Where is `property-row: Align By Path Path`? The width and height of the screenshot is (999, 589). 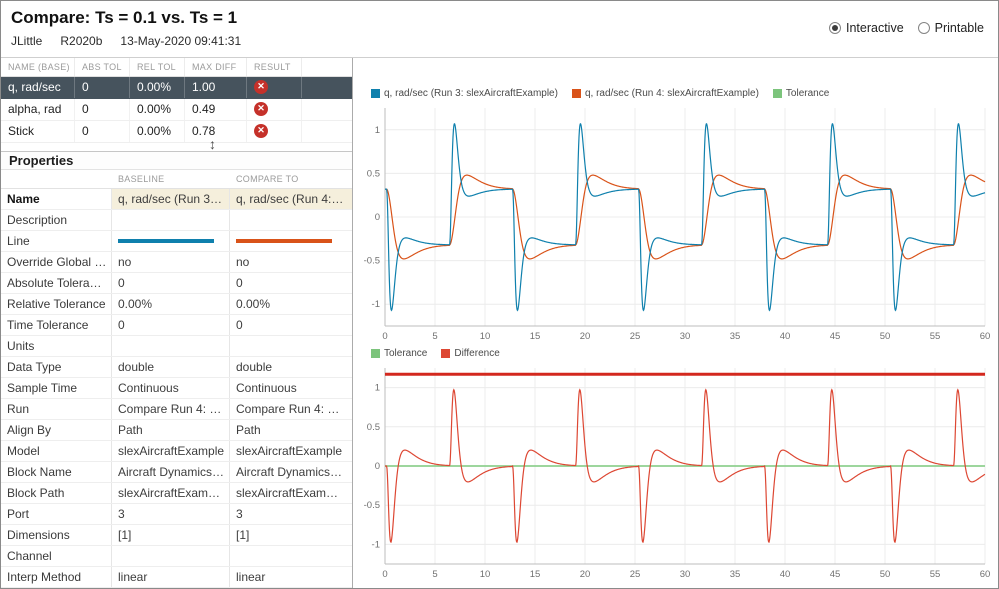 property-row: Align By Path Path is located at coordinates (176, 430).